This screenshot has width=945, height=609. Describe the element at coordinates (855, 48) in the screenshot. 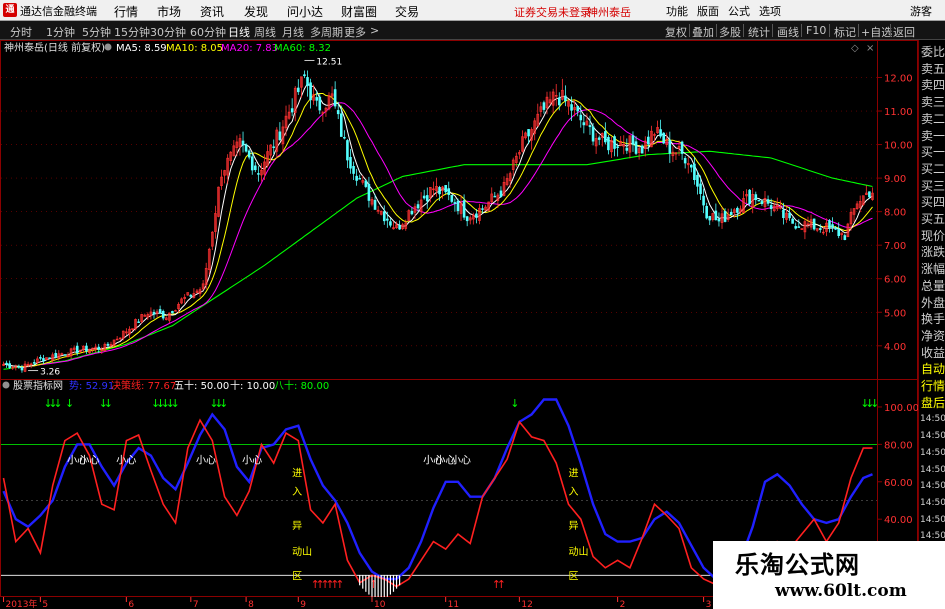

I see `diamond-icon: ◇` at that location.